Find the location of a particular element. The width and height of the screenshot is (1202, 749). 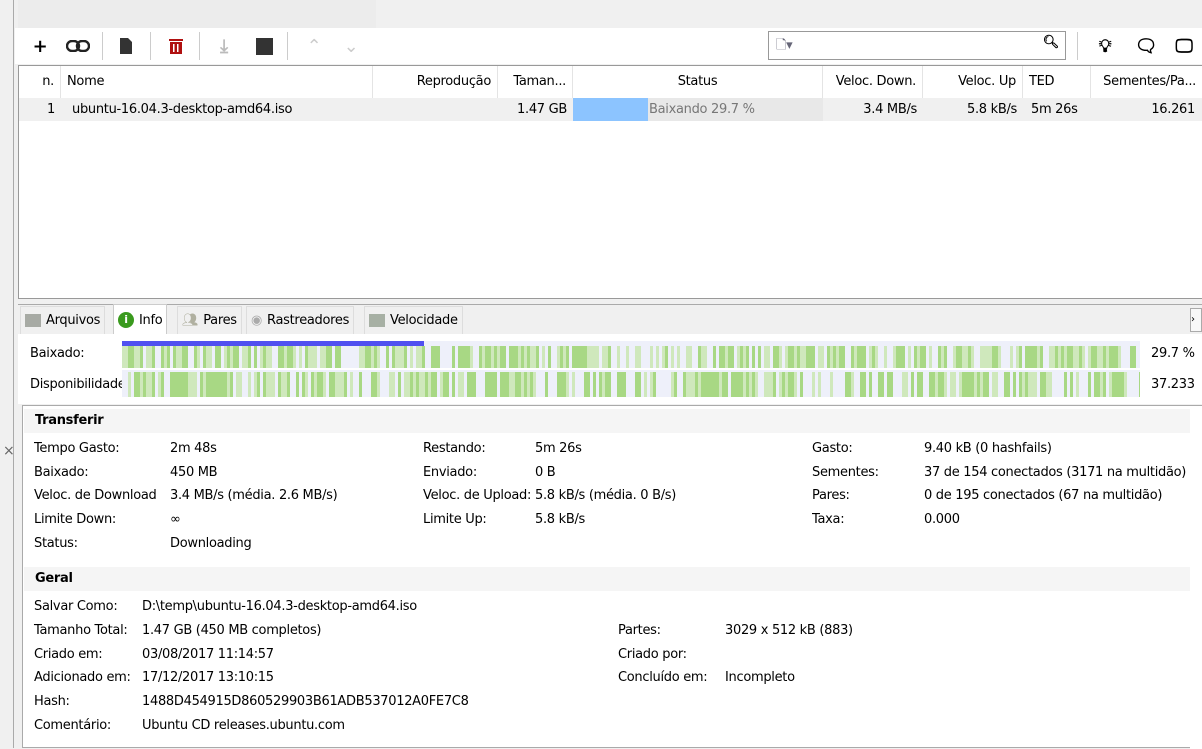

field-label: Comentário: is located at coordinates (72, 725).